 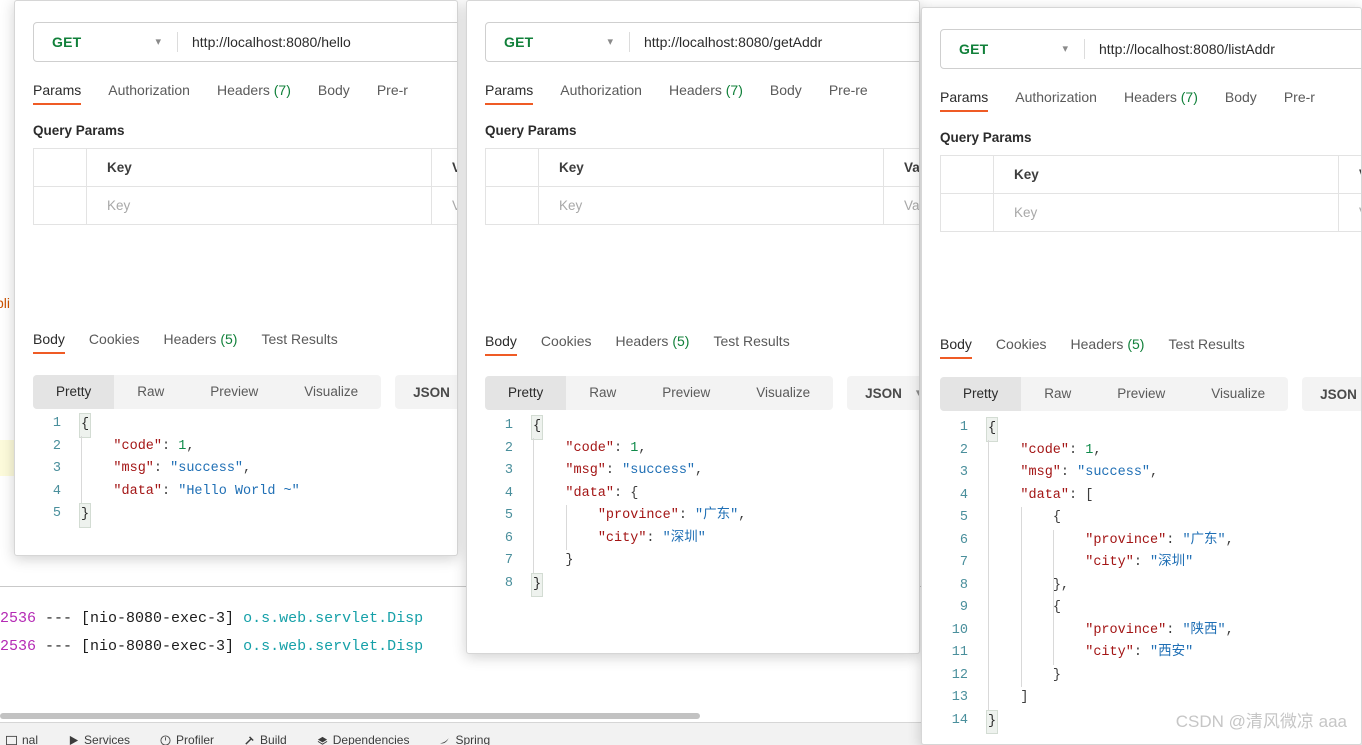 What do you see at coordinates (166, 425) in the screenshot?
I see `code-line: 1{` at bounding box center [166, 425].